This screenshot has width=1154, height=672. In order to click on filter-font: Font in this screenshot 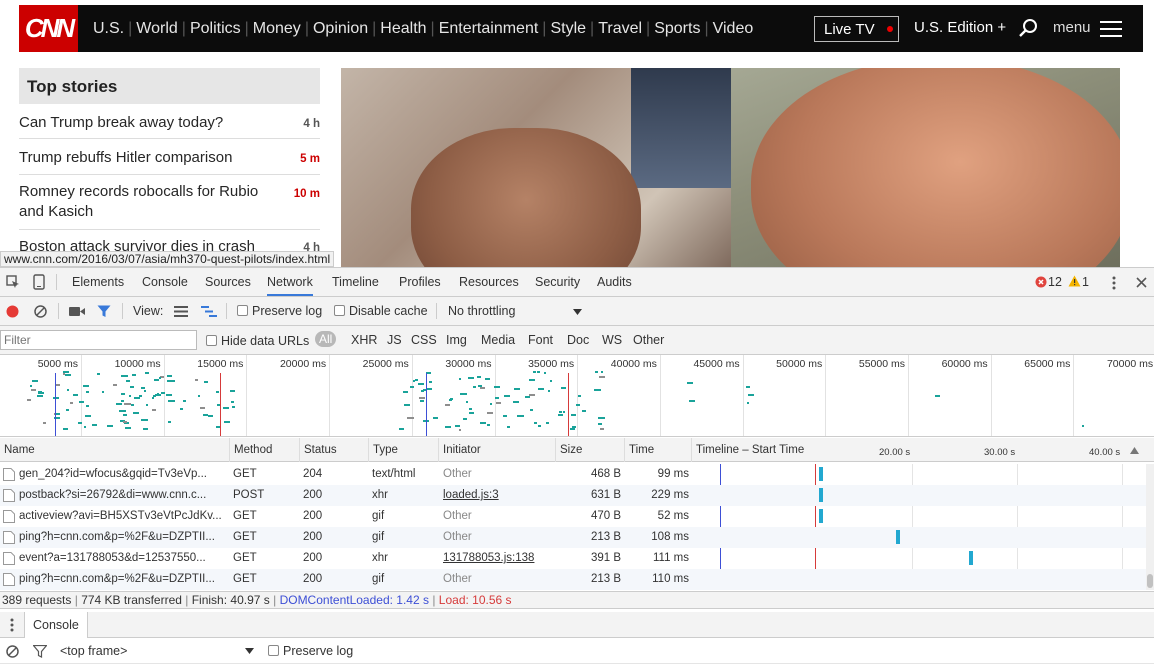, I will do `click(540, 340)`.